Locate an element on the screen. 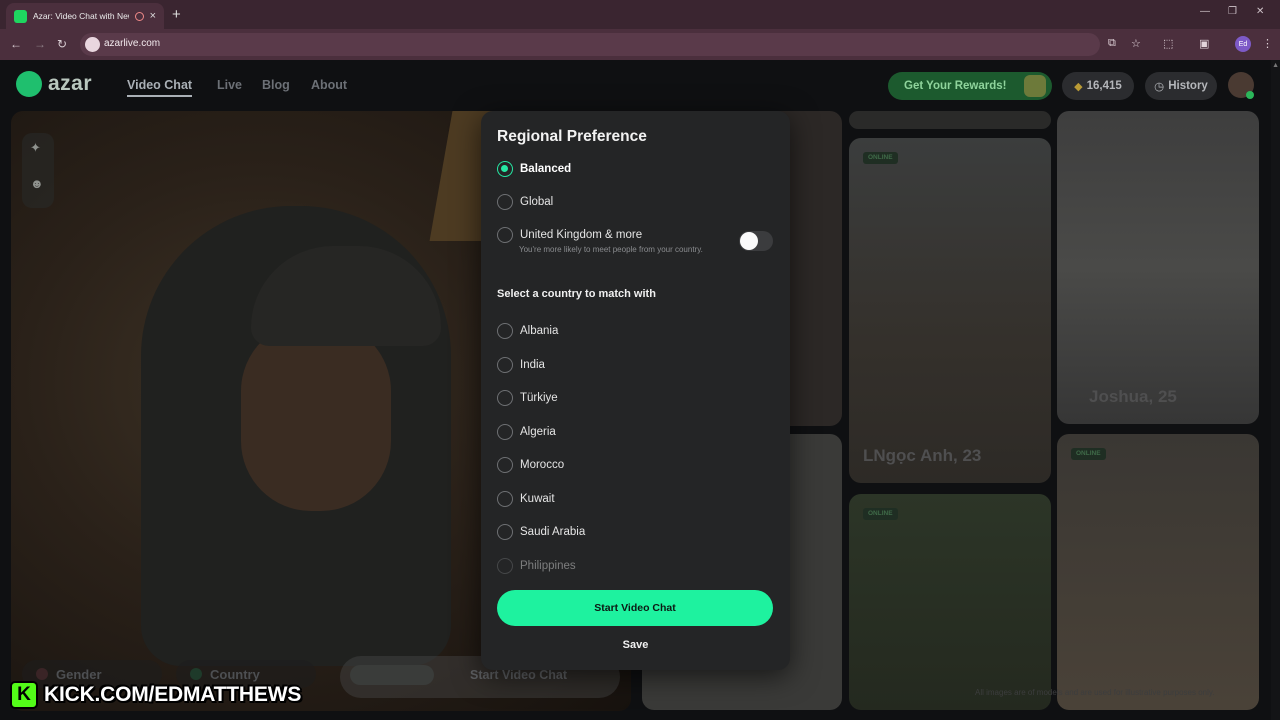 This screenshot has width=1280, height=720. rewards-label: Get Your Rewards! is located at coordinates (955, 86).